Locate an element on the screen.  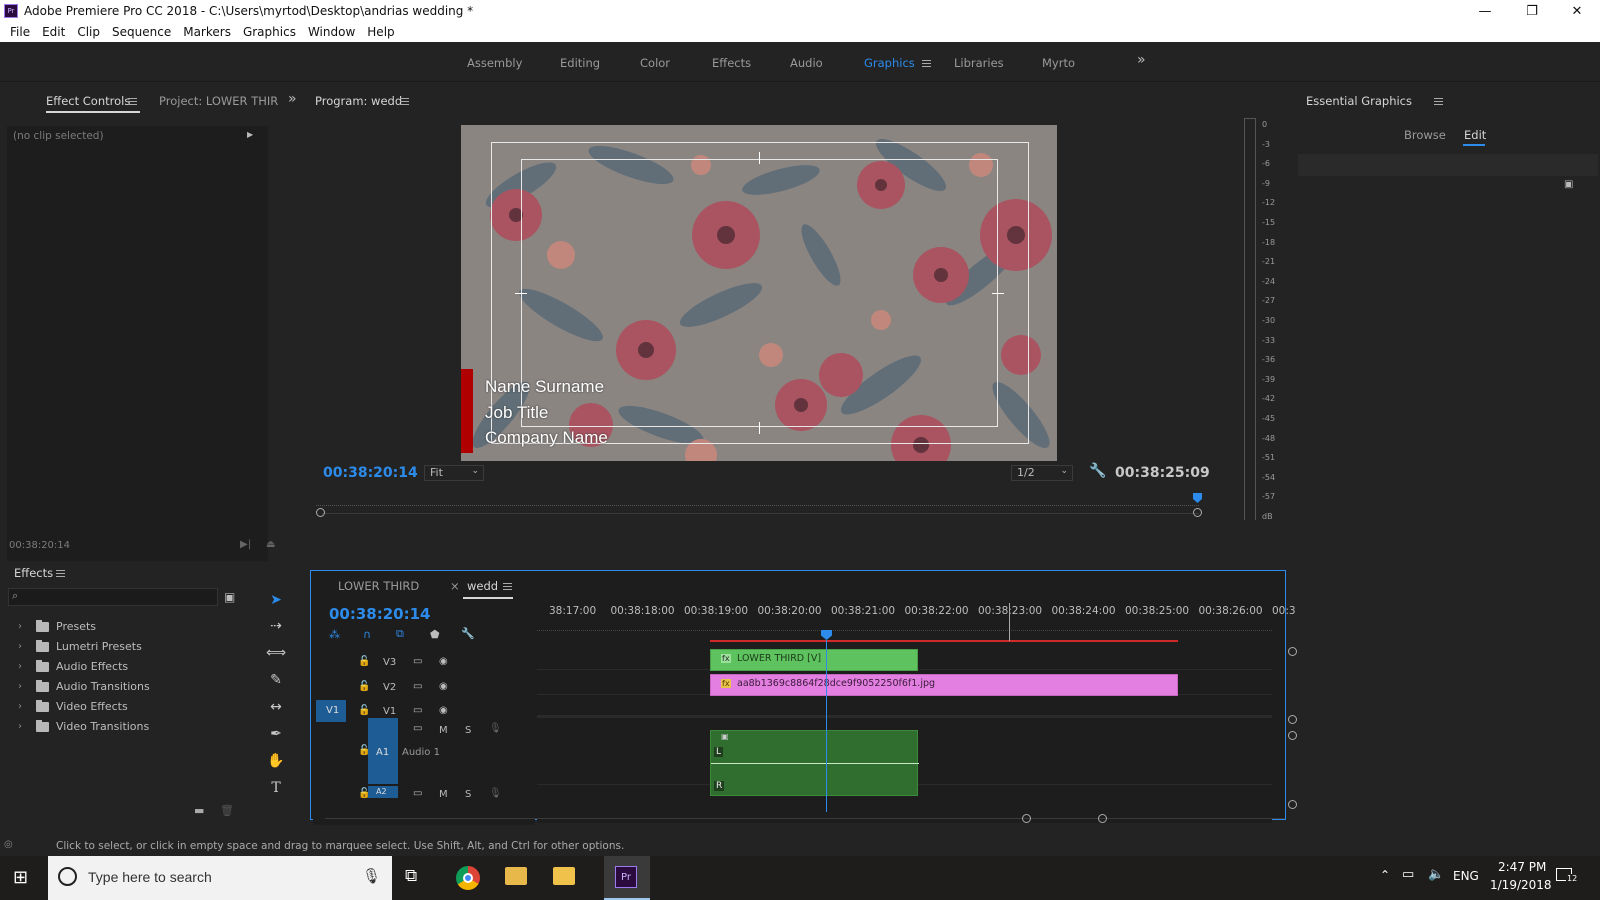
wrench-icon: 🔧 is located at coordinates (1097, 471).